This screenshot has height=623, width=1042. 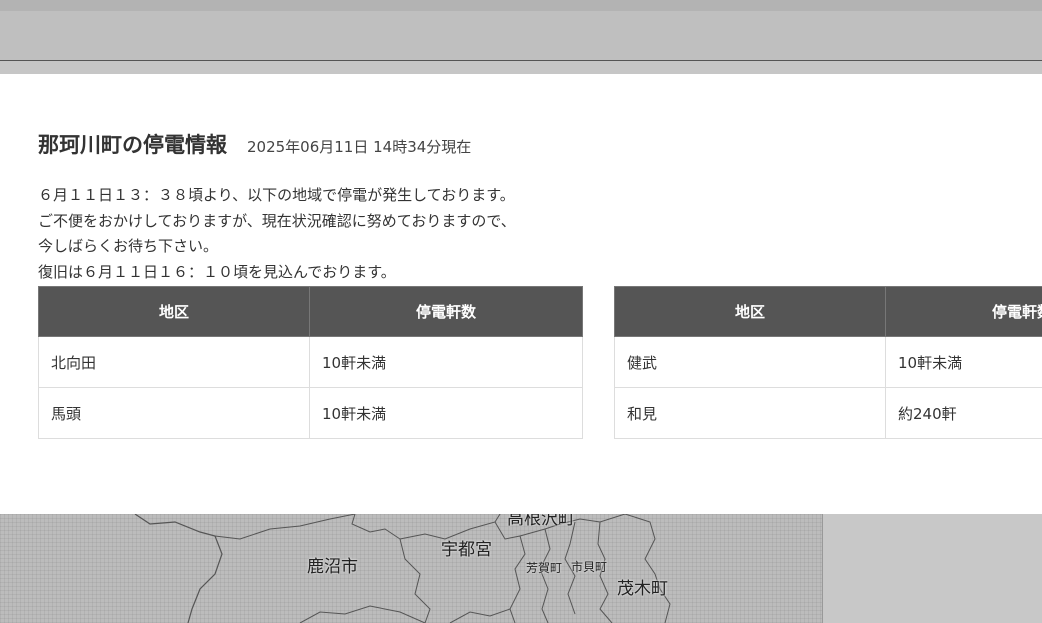 What do you see at coordinates (276, 195) in the screenshot?
I see `message-line: ６月１１日１３：３８頃より、以下の地域で停電が発生しております。` at bounding box center [276, 195].